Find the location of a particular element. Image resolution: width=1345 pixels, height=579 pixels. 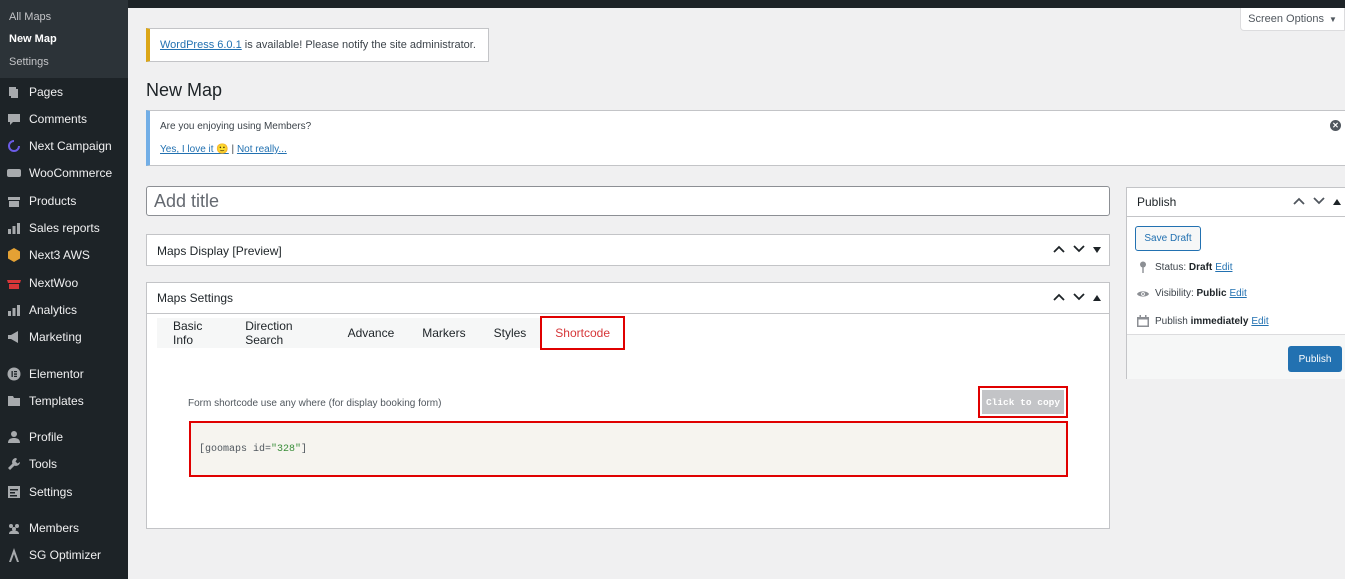

sidebar-item-settings: Settings is located at coordinates (64, 492).